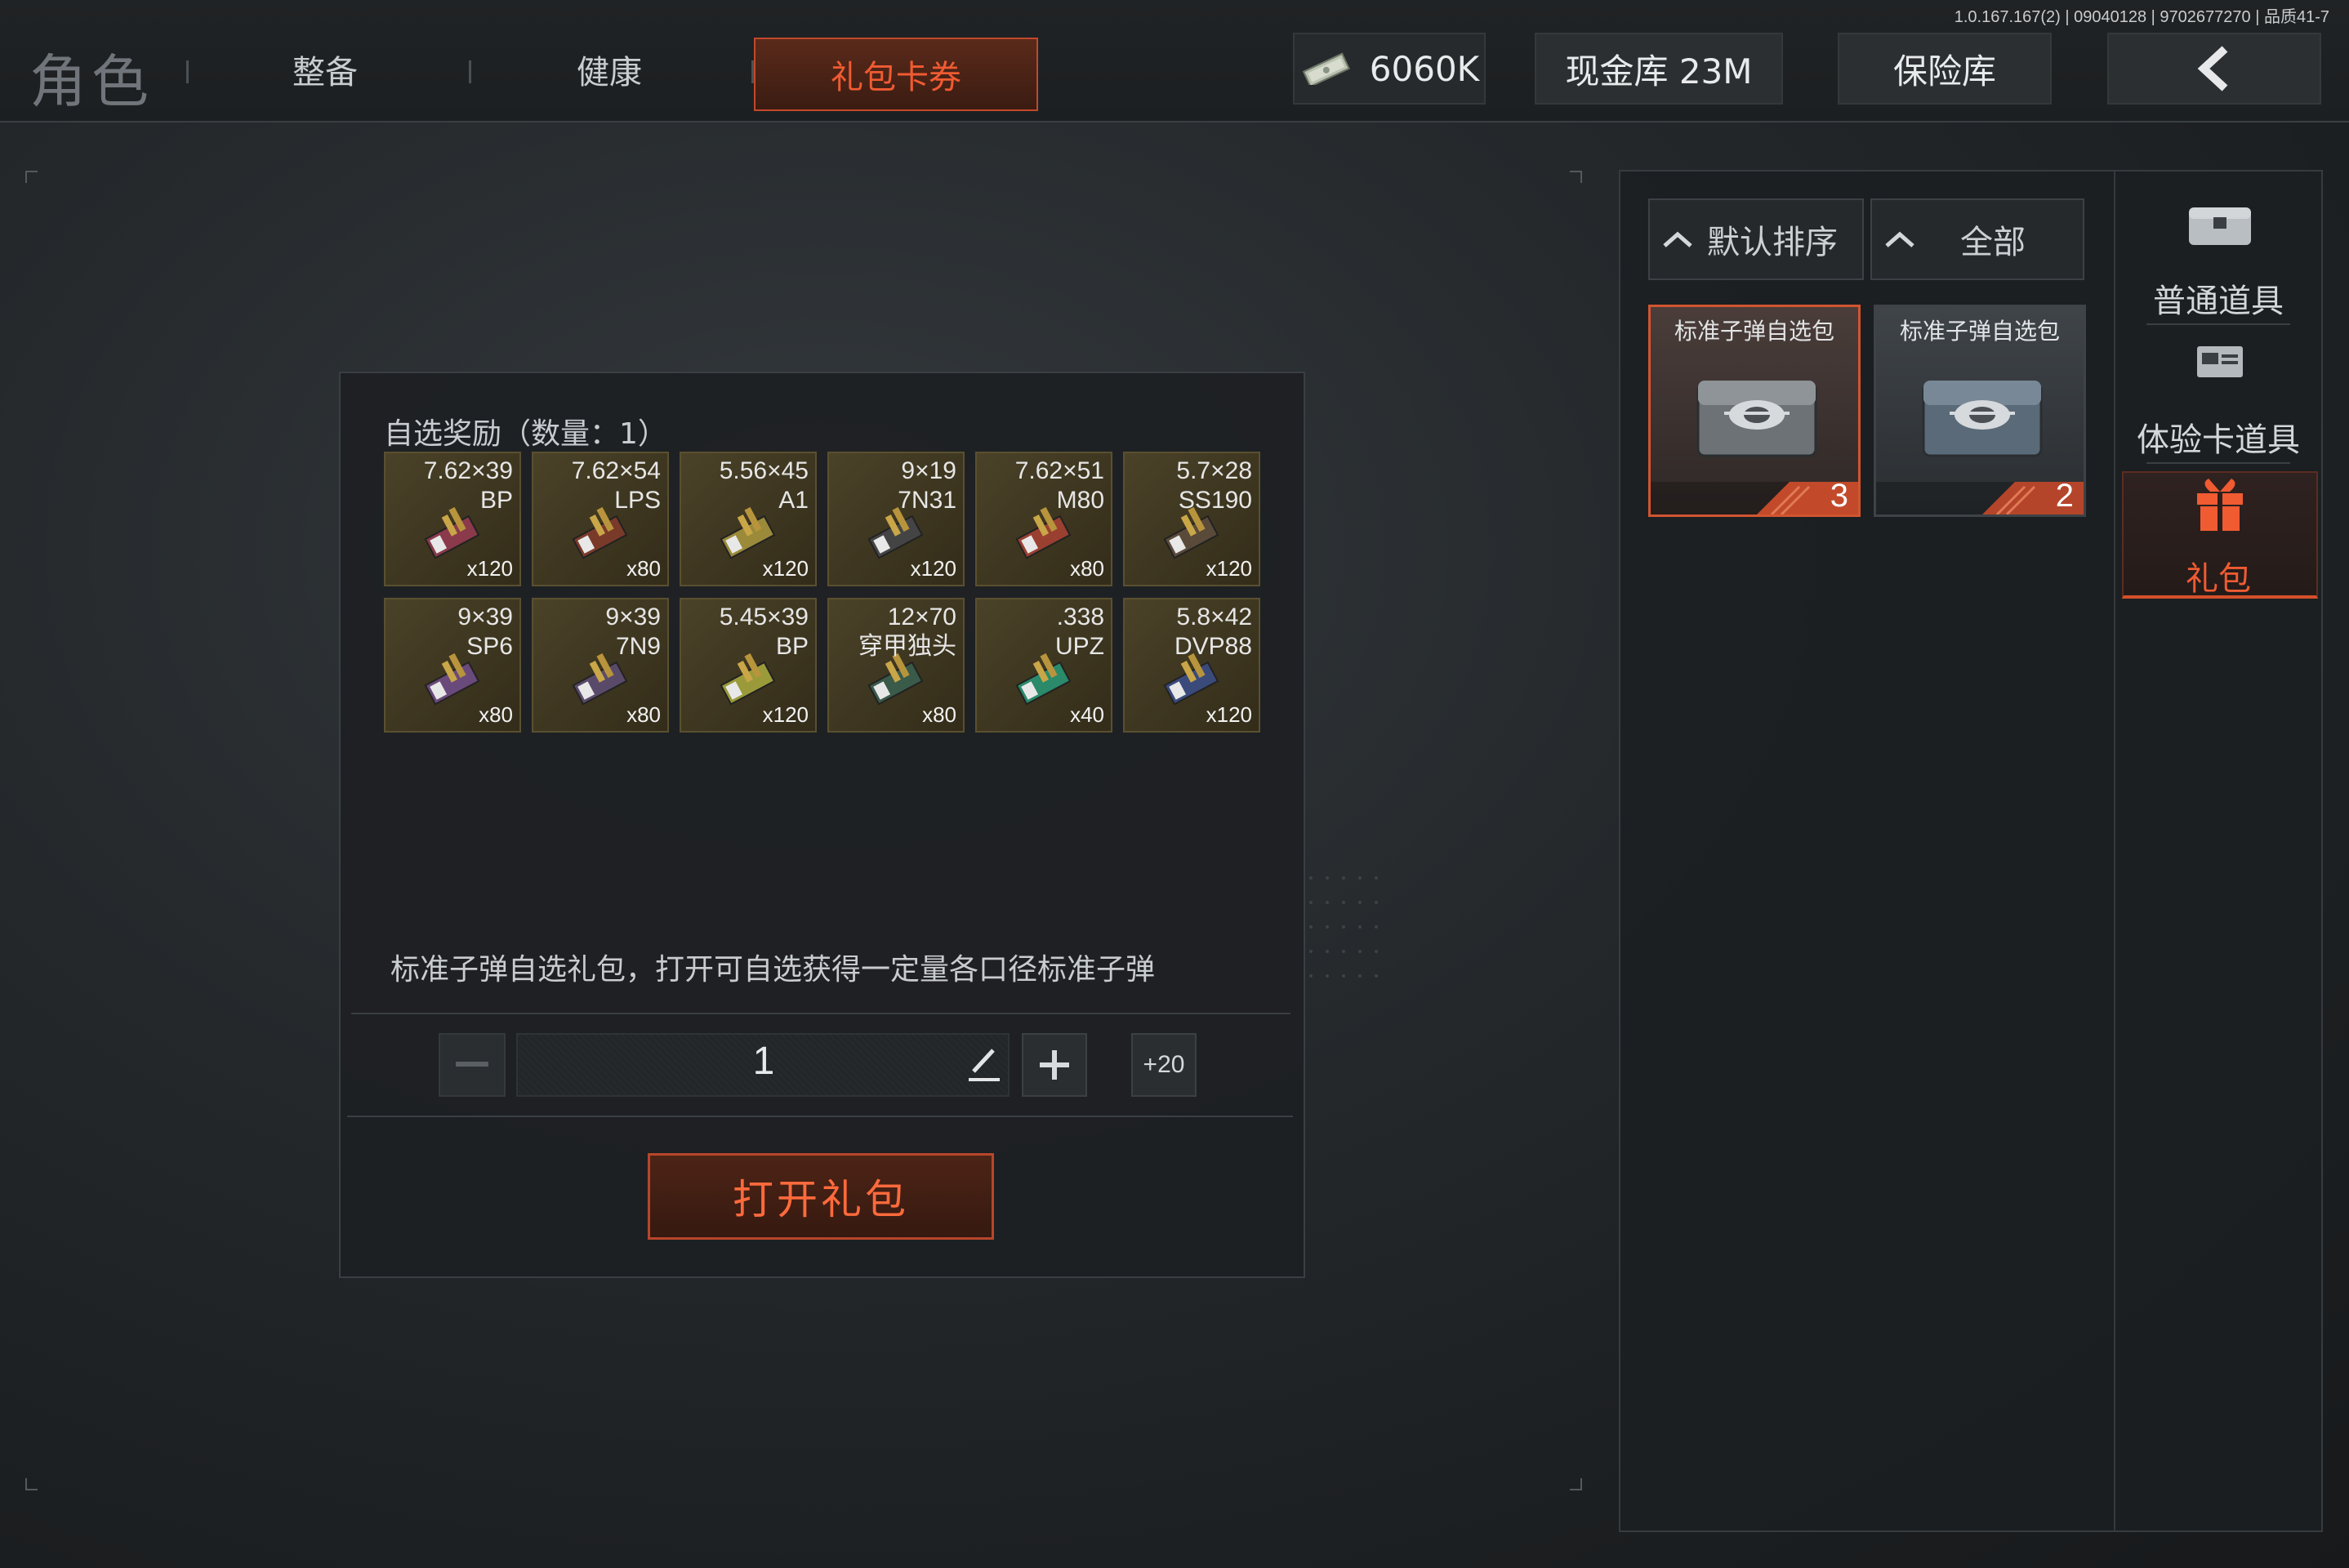  What do you see at coordinates (1754, 331) in the screenshot?
I see `card-name: 标准子弹自选包` at bounding box center [1754, 331].